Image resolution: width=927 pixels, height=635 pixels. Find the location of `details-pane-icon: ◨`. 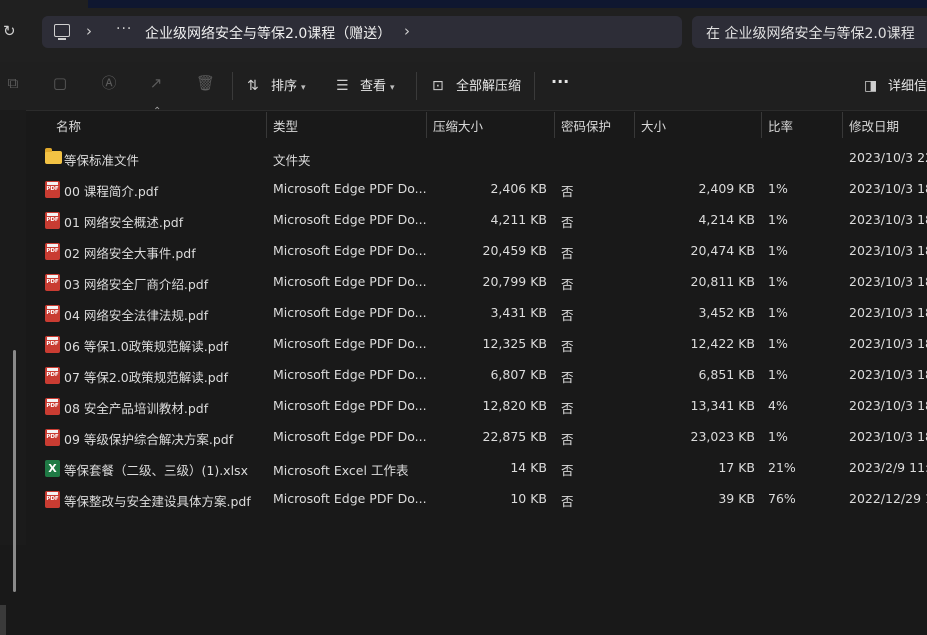

details-pane-icon: ◨ is located at coordinates (871, 86).